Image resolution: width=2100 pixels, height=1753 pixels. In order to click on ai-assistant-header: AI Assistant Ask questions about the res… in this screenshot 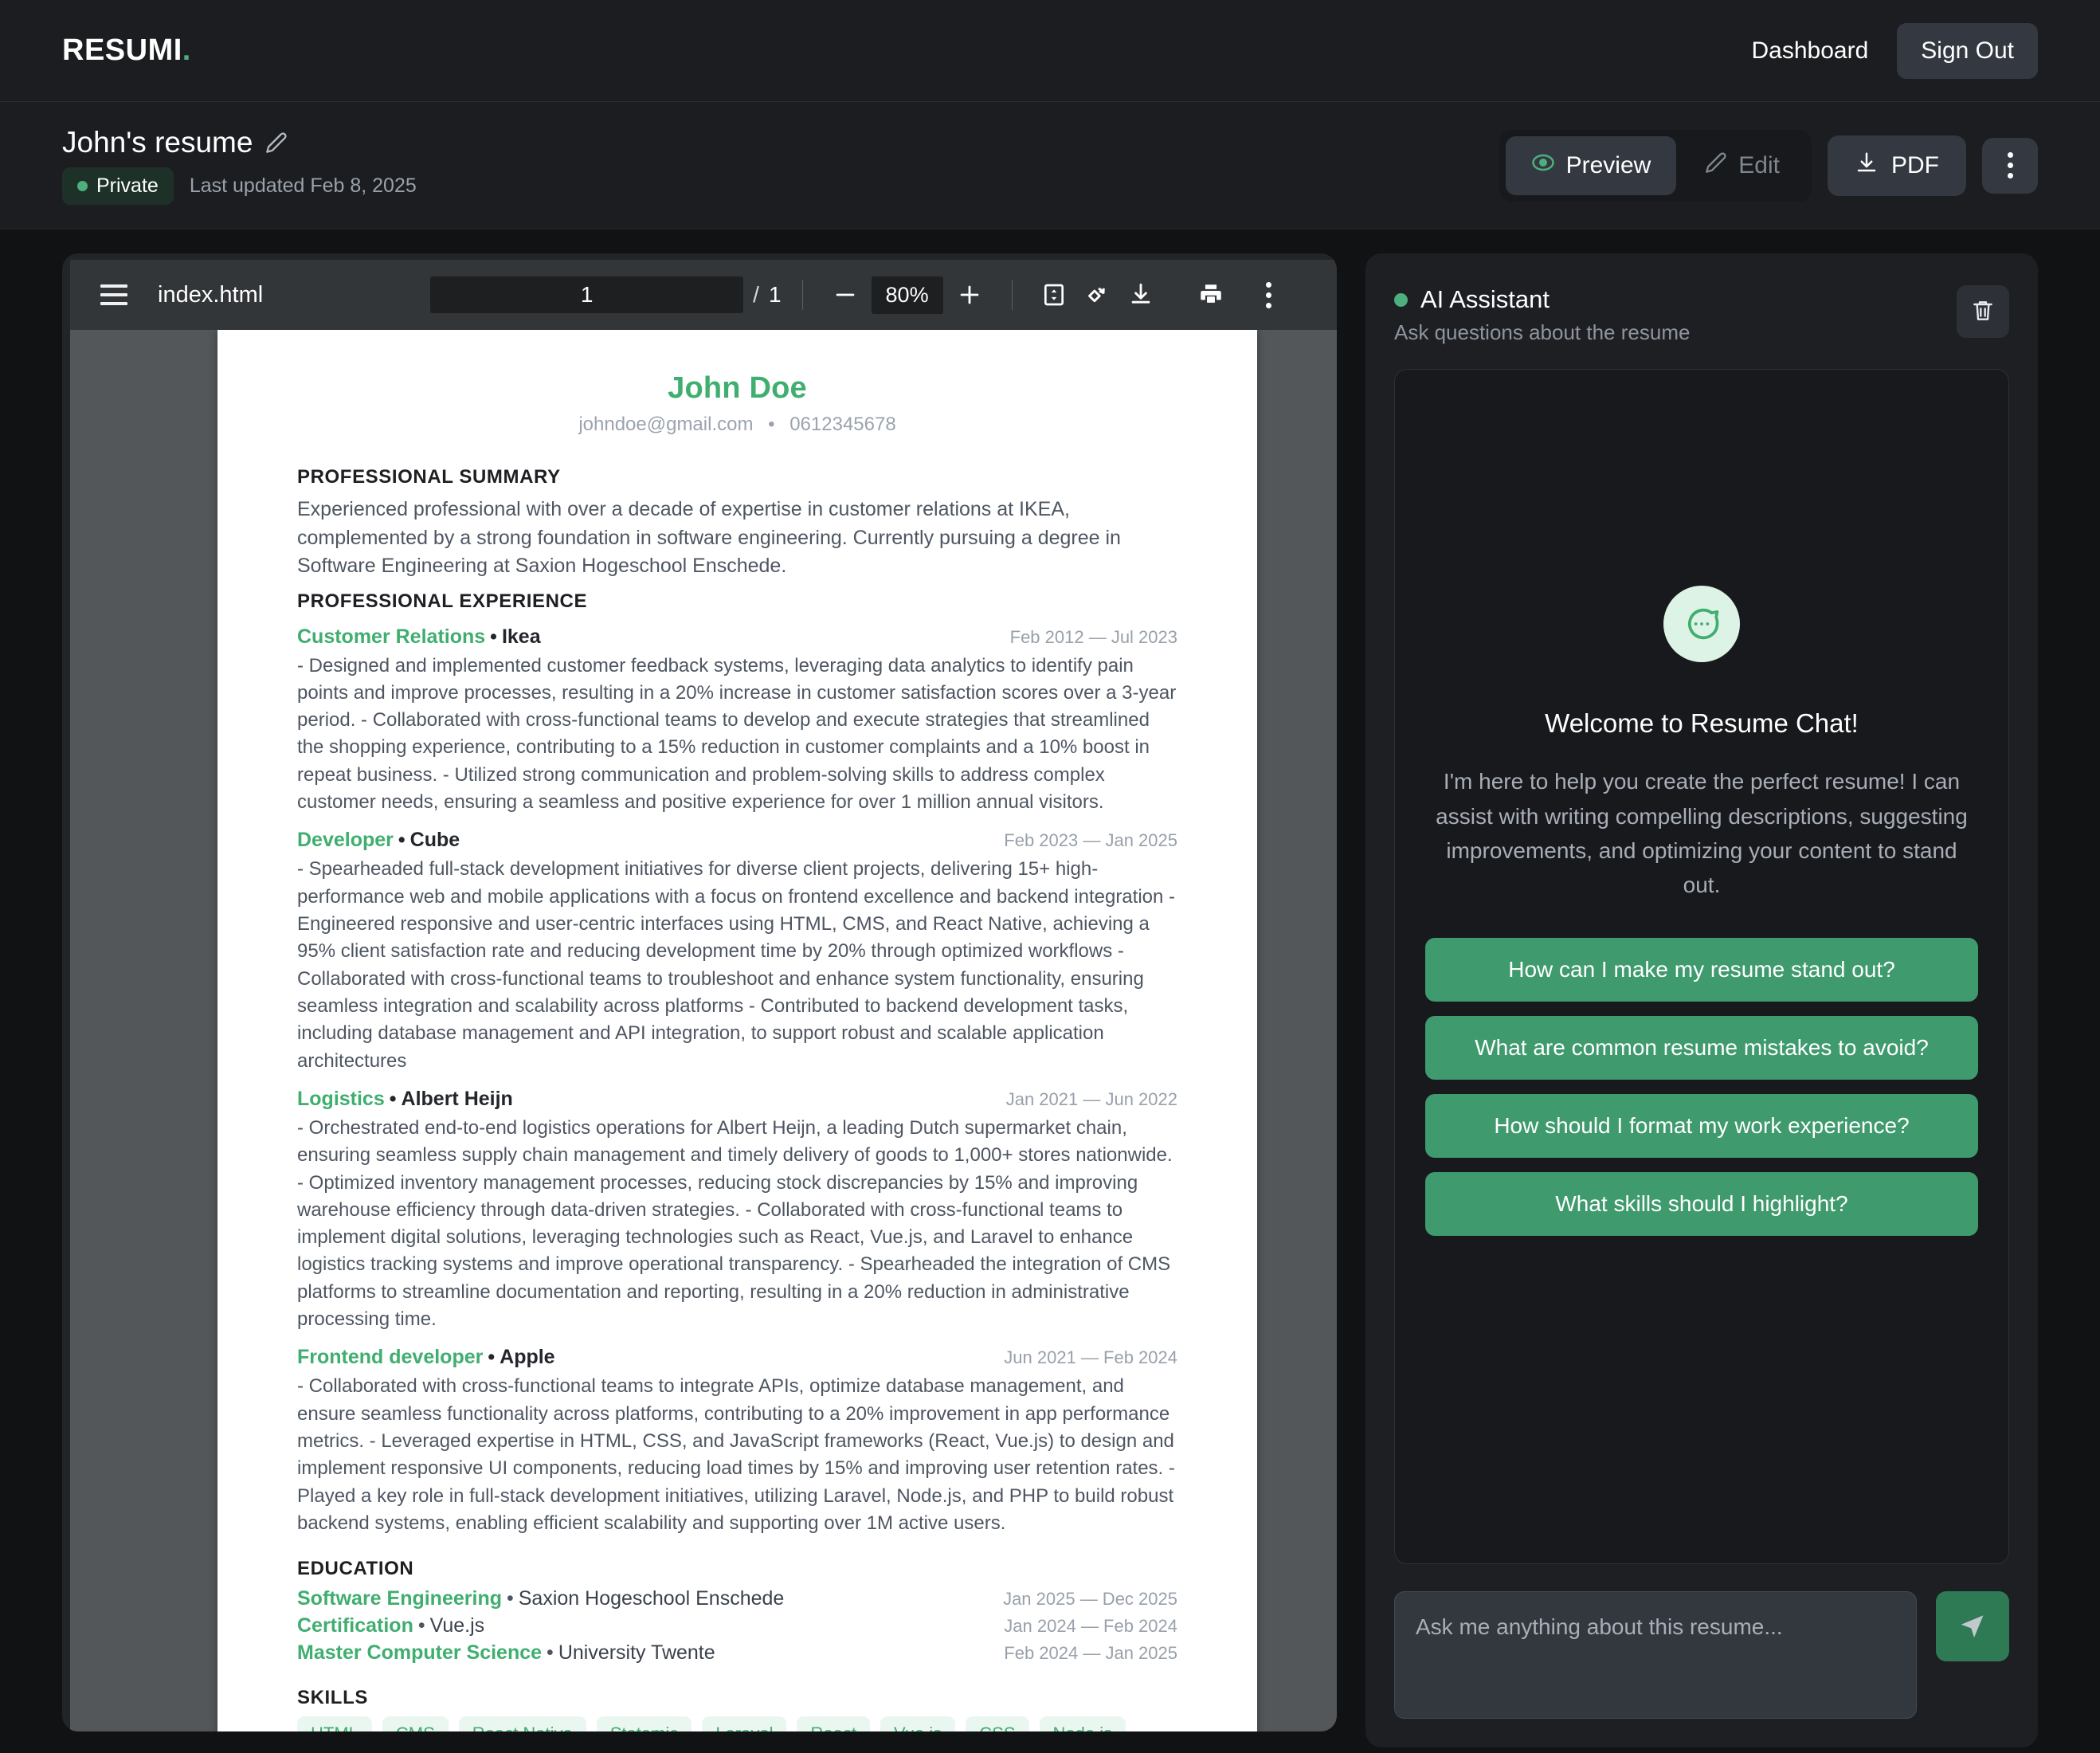, I will do `click(1701, 315)`.